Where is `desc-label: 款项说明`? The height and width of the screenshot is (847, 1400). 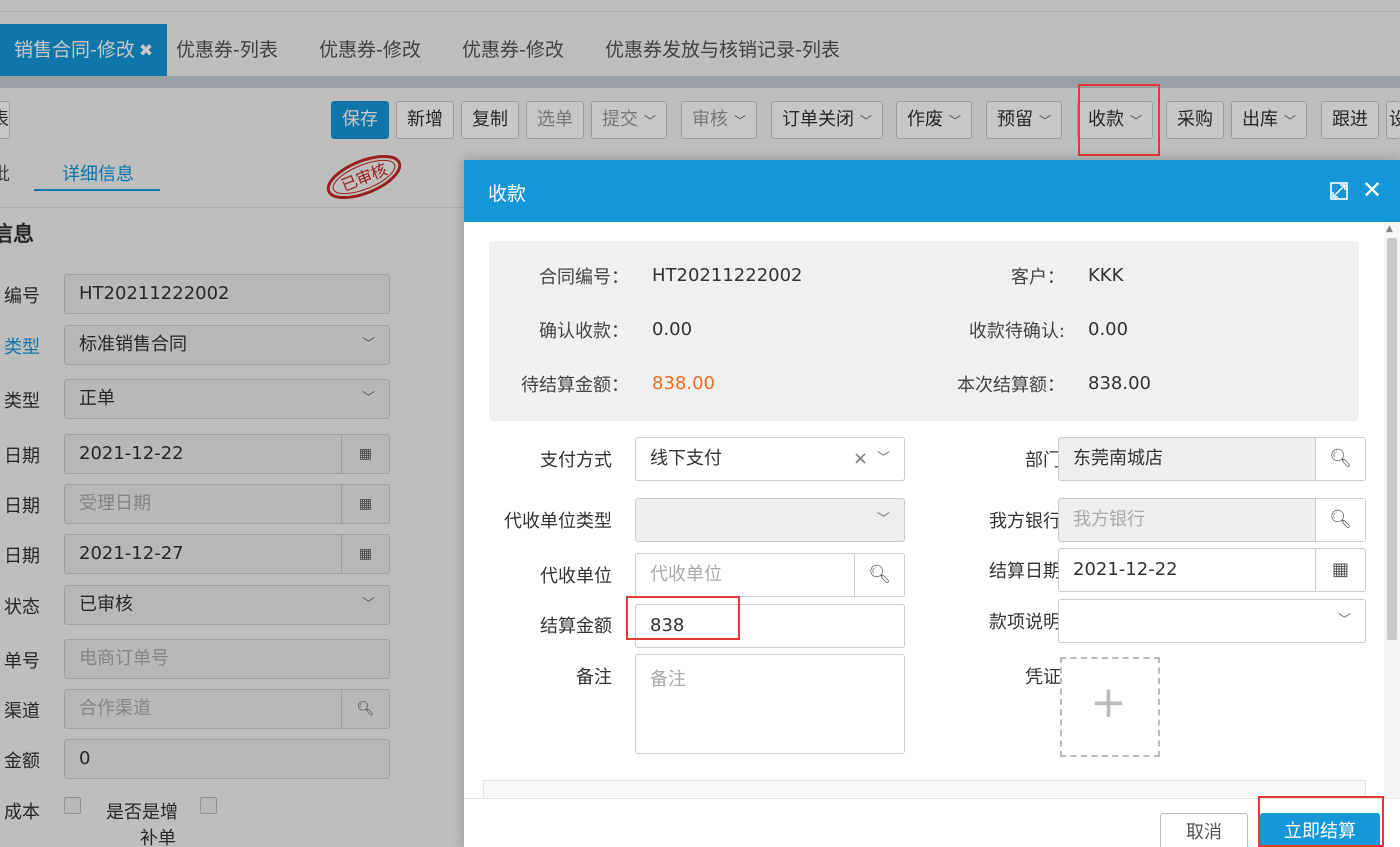
desc-label: 款项说明 is located at coordinates (1025, 622).